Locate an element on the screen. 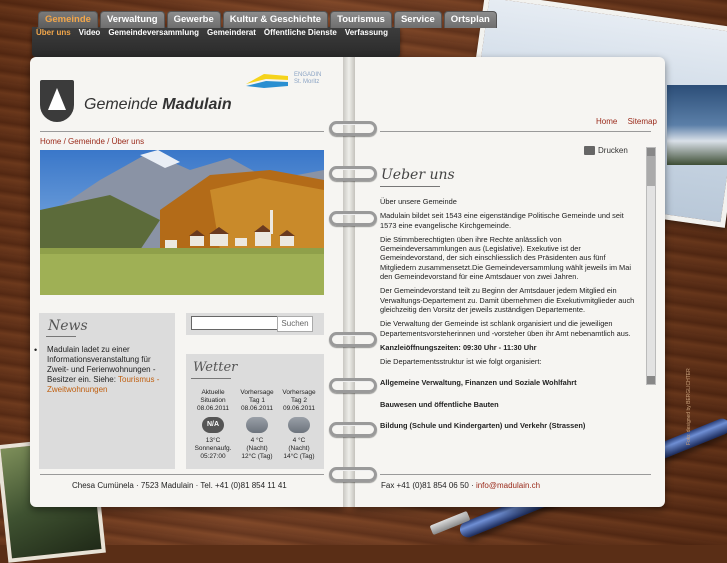 This screenshot has width=727, height=563. nav-tab-verwaltung: Verwaltung is located at coordinates (132, 19).